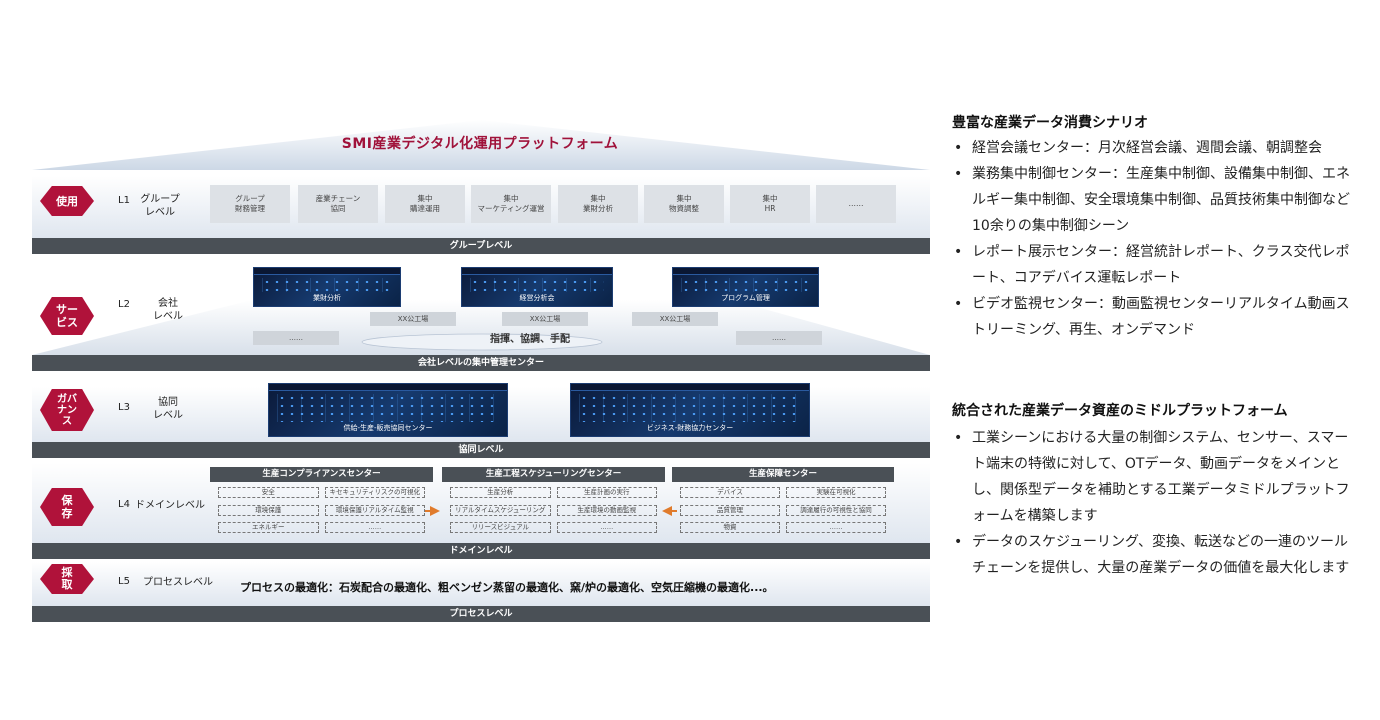  What do you see at coordinates (124, 581) in the screenshot?
I see `layer-l5-level: L5` at bounding box center [124, 581].